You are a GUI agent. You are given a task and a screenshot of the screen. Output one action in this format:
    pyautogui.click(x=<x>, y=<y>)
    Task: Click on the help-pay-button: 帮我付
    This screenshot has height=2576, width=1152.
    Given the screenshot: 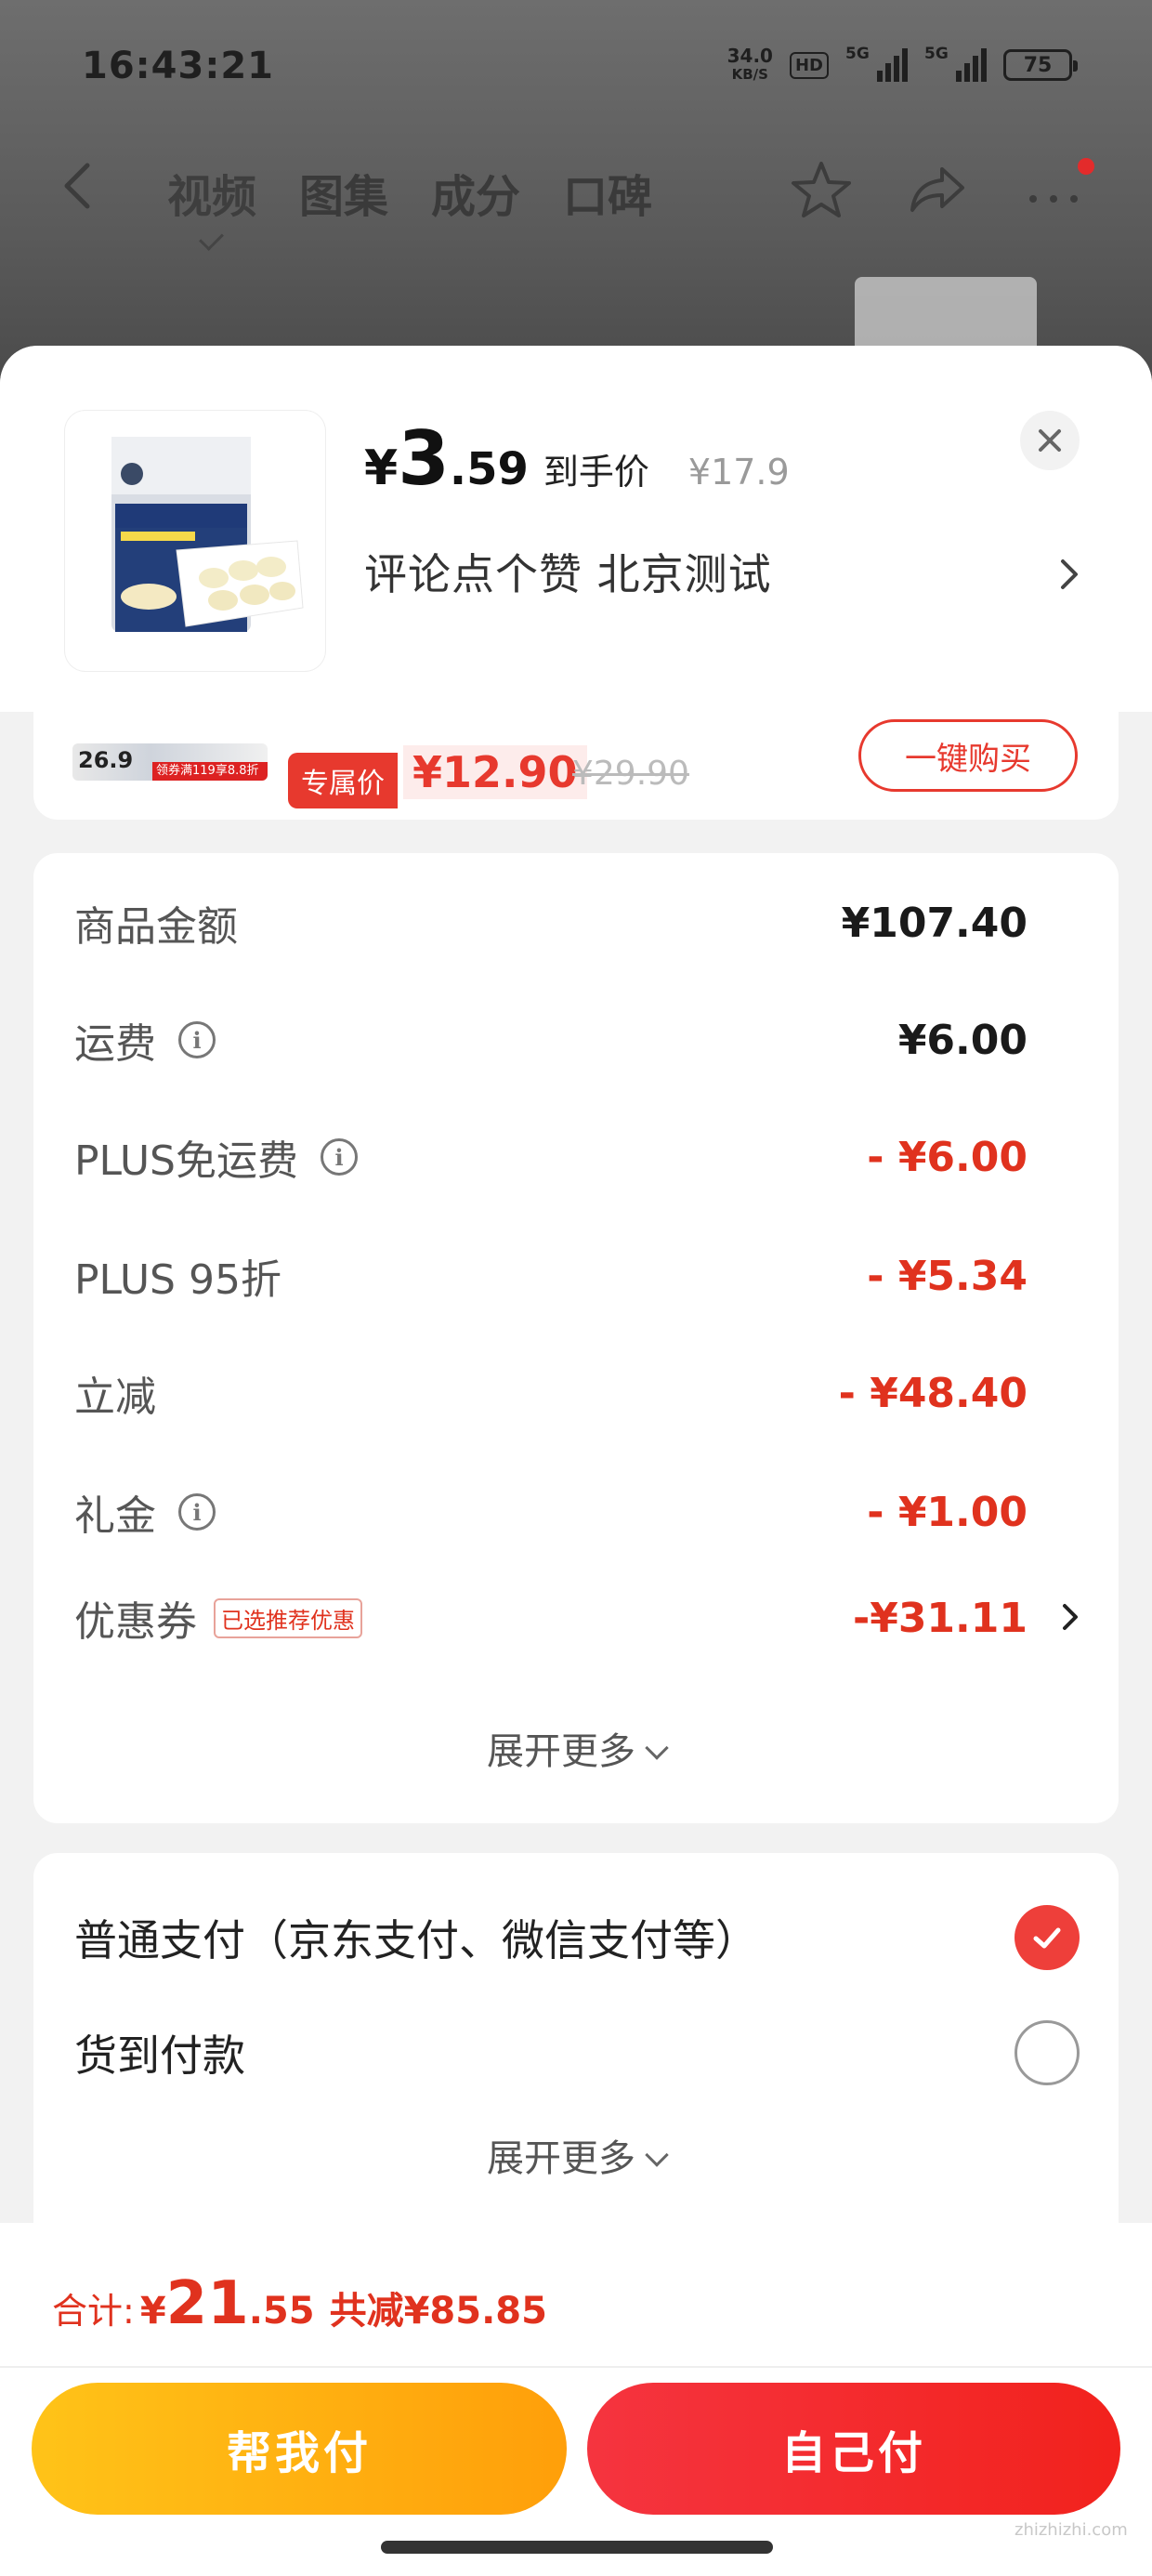 What is the action you would take?
    pyautogui.click(x=299, y=2449)
    